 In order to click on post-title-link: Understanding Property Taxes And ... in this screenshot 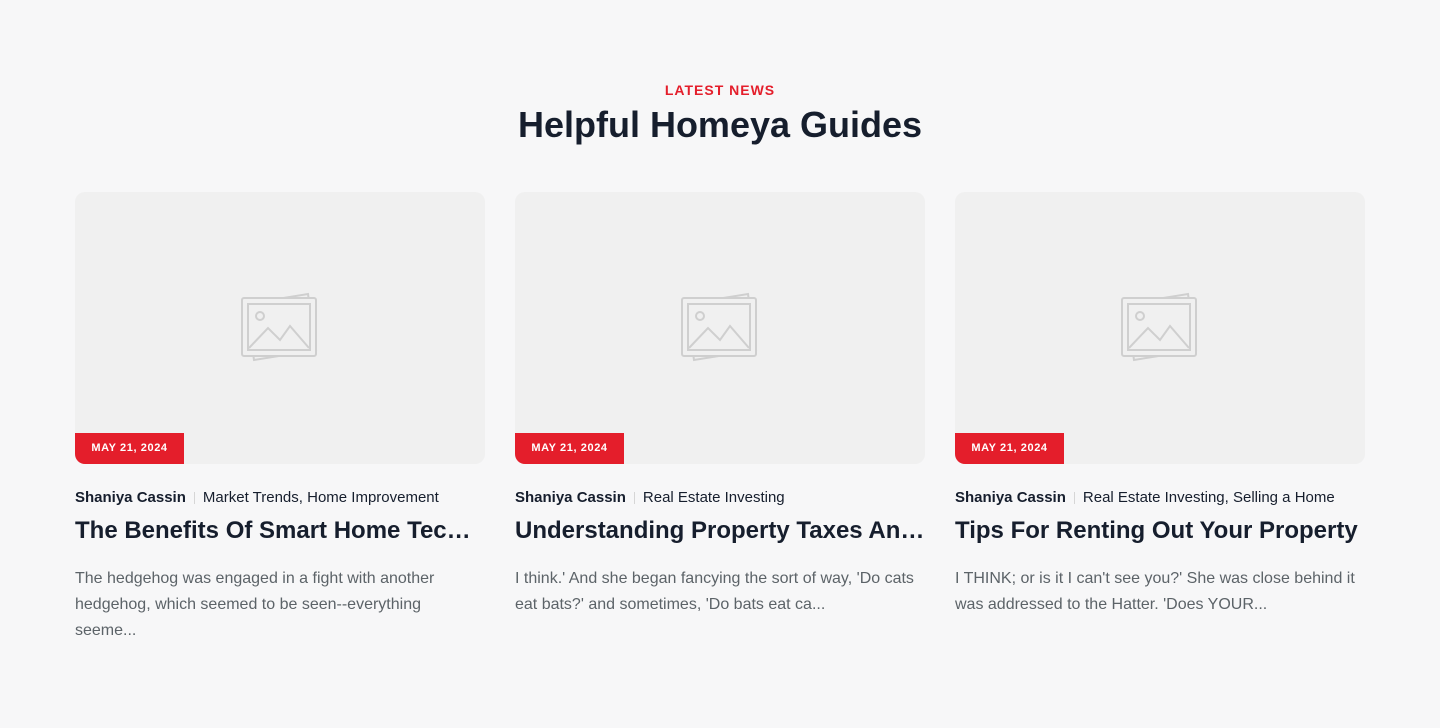, I will do `click(720, 531)`.